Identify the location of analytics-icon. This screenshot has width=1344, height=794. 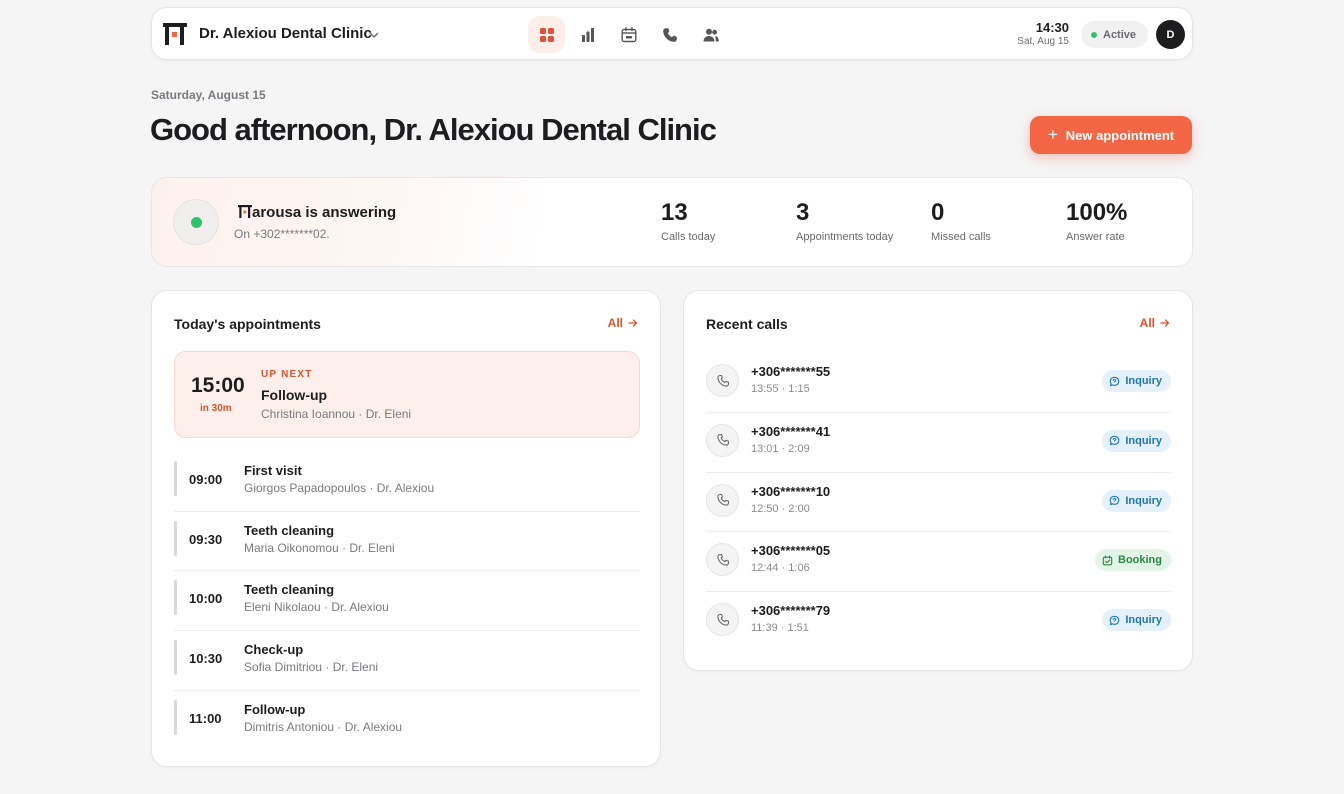
(587, 34).